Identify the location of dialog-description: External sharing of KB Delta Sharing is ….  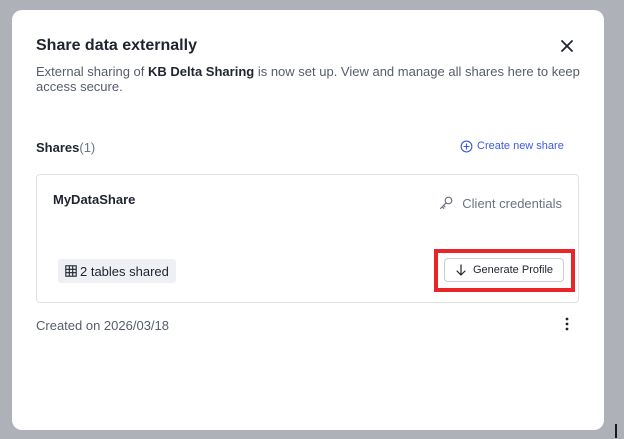
(310, 79).